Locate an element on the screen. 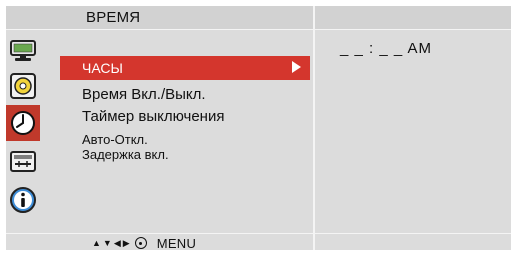  divider-top is located at coordinates (258, 29).